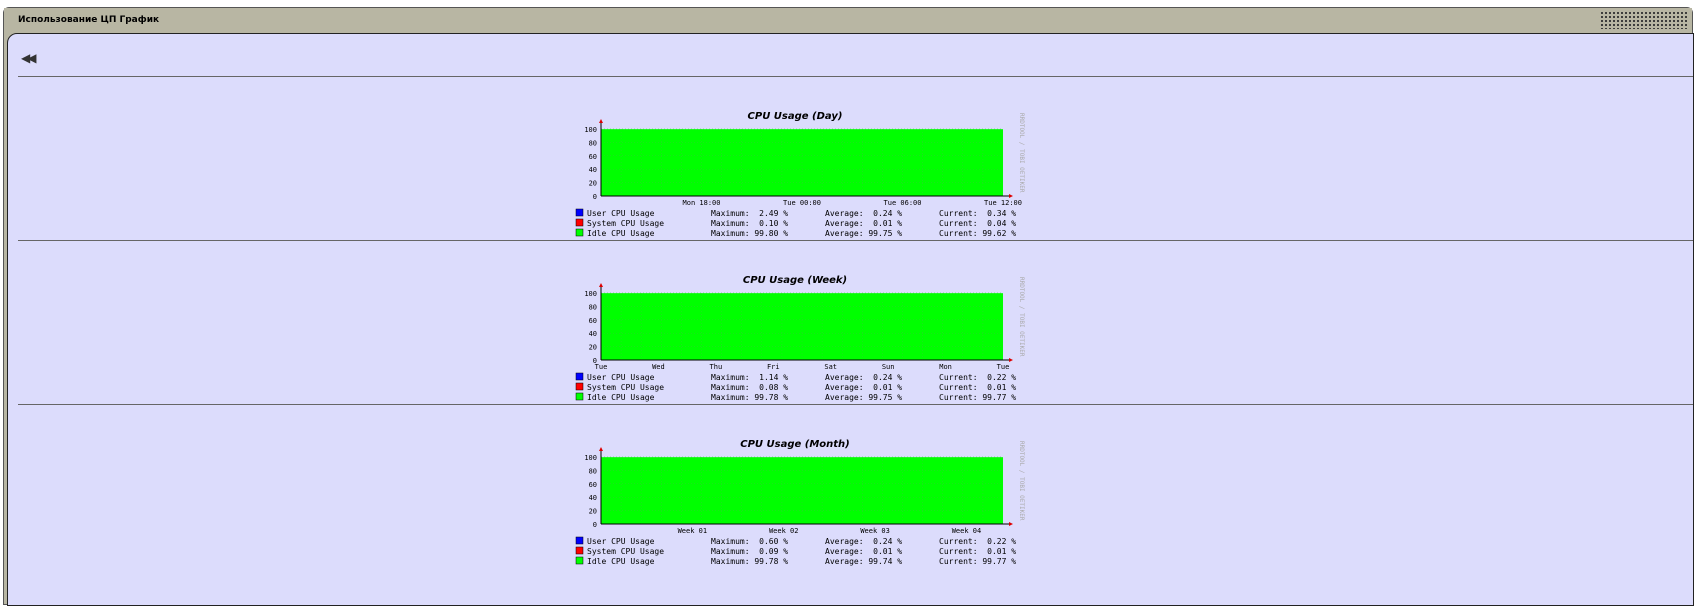 Image resolution: width=1699 pixels, height=606 pixels. Describe the element at coordinates (977, 233) in the screenshot. I see `legend-cur: Current: 99.62 %` at that location.